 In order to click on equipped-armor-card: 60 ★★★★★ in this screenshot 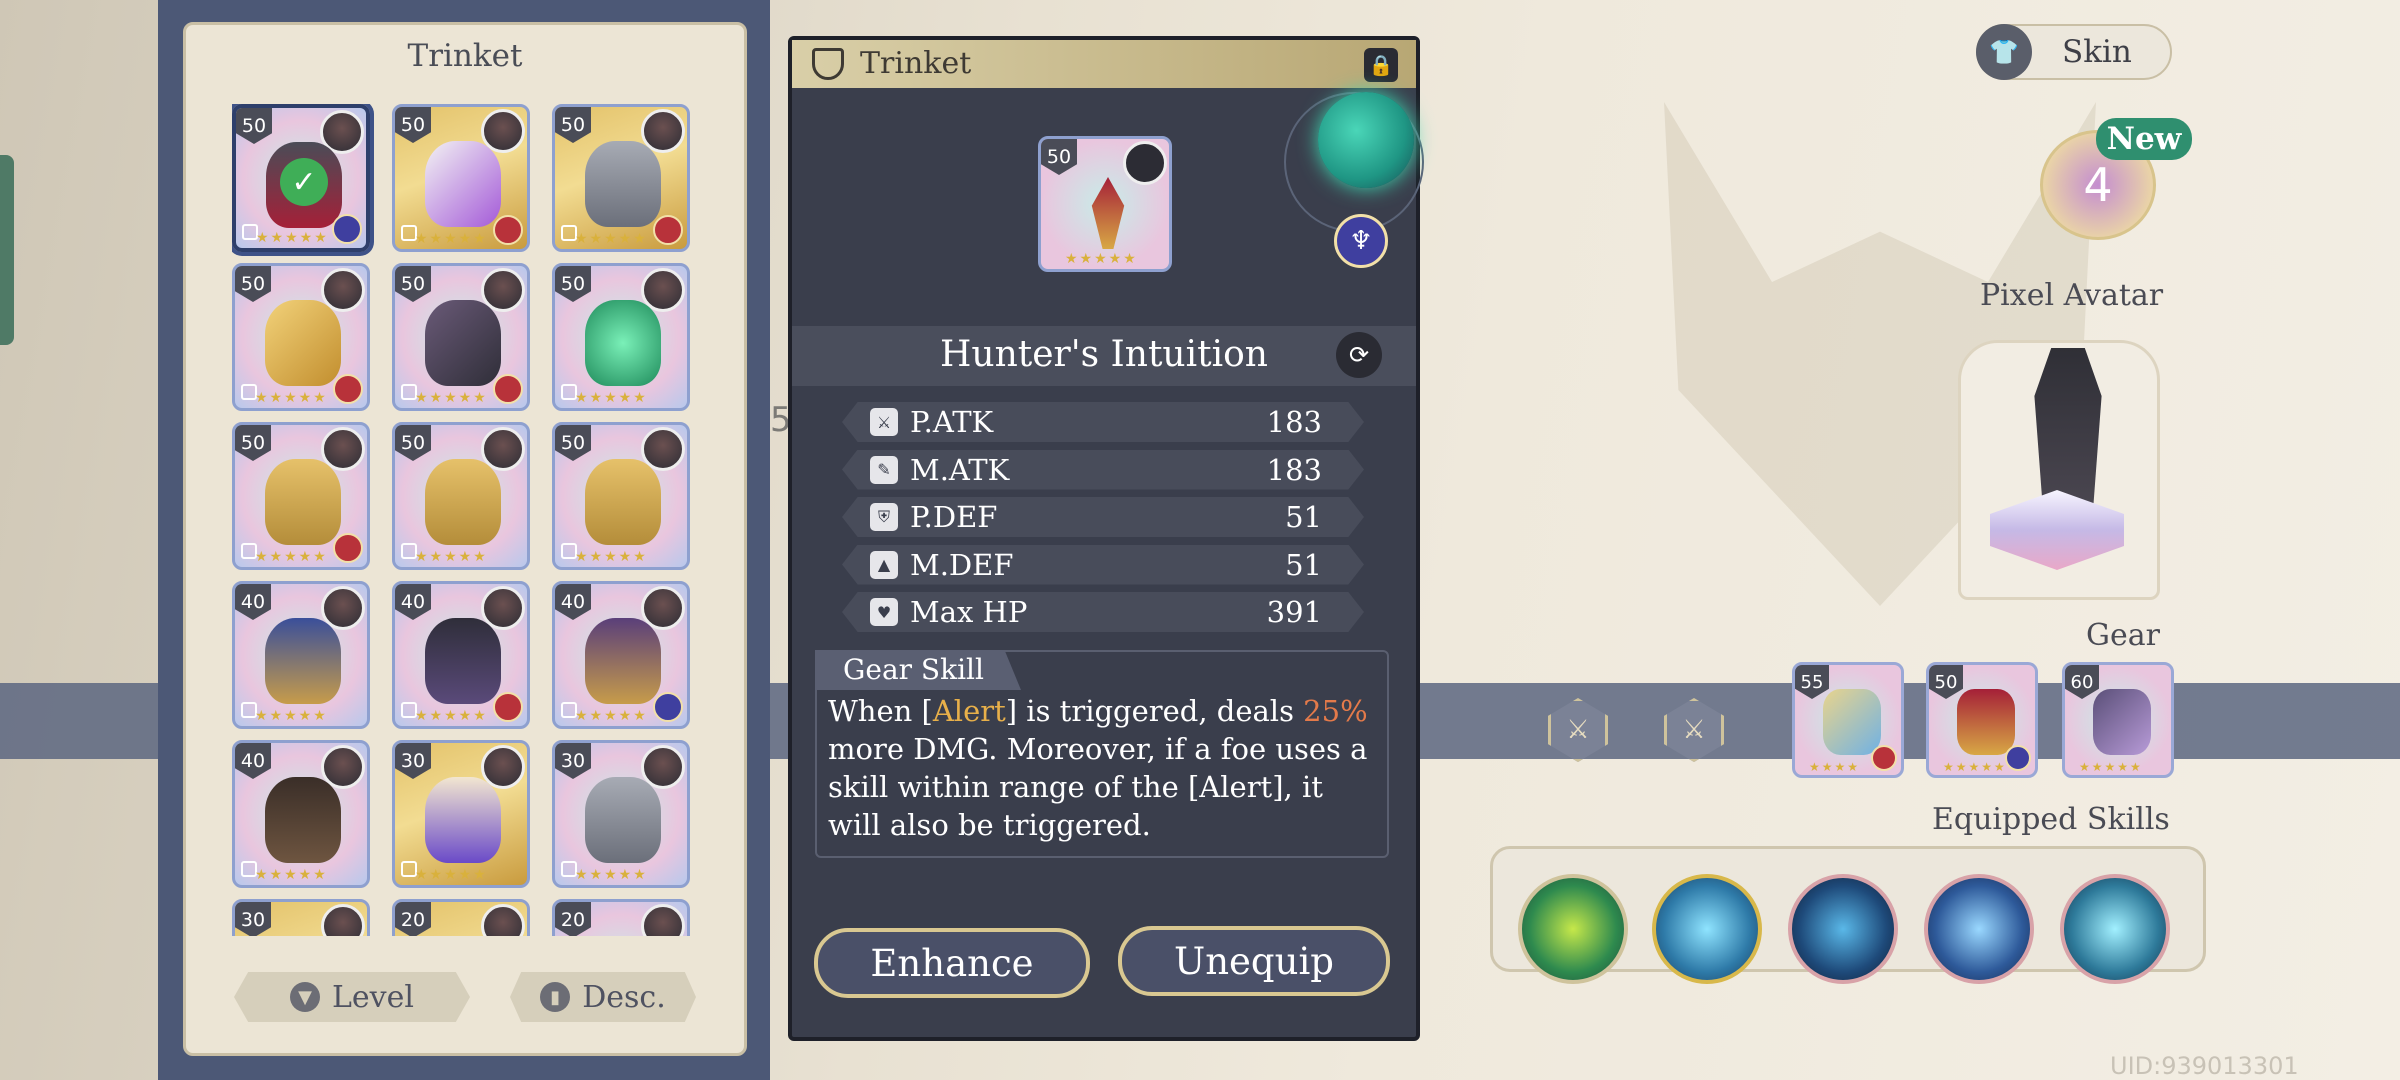, I will do `click(2118, 720)`.